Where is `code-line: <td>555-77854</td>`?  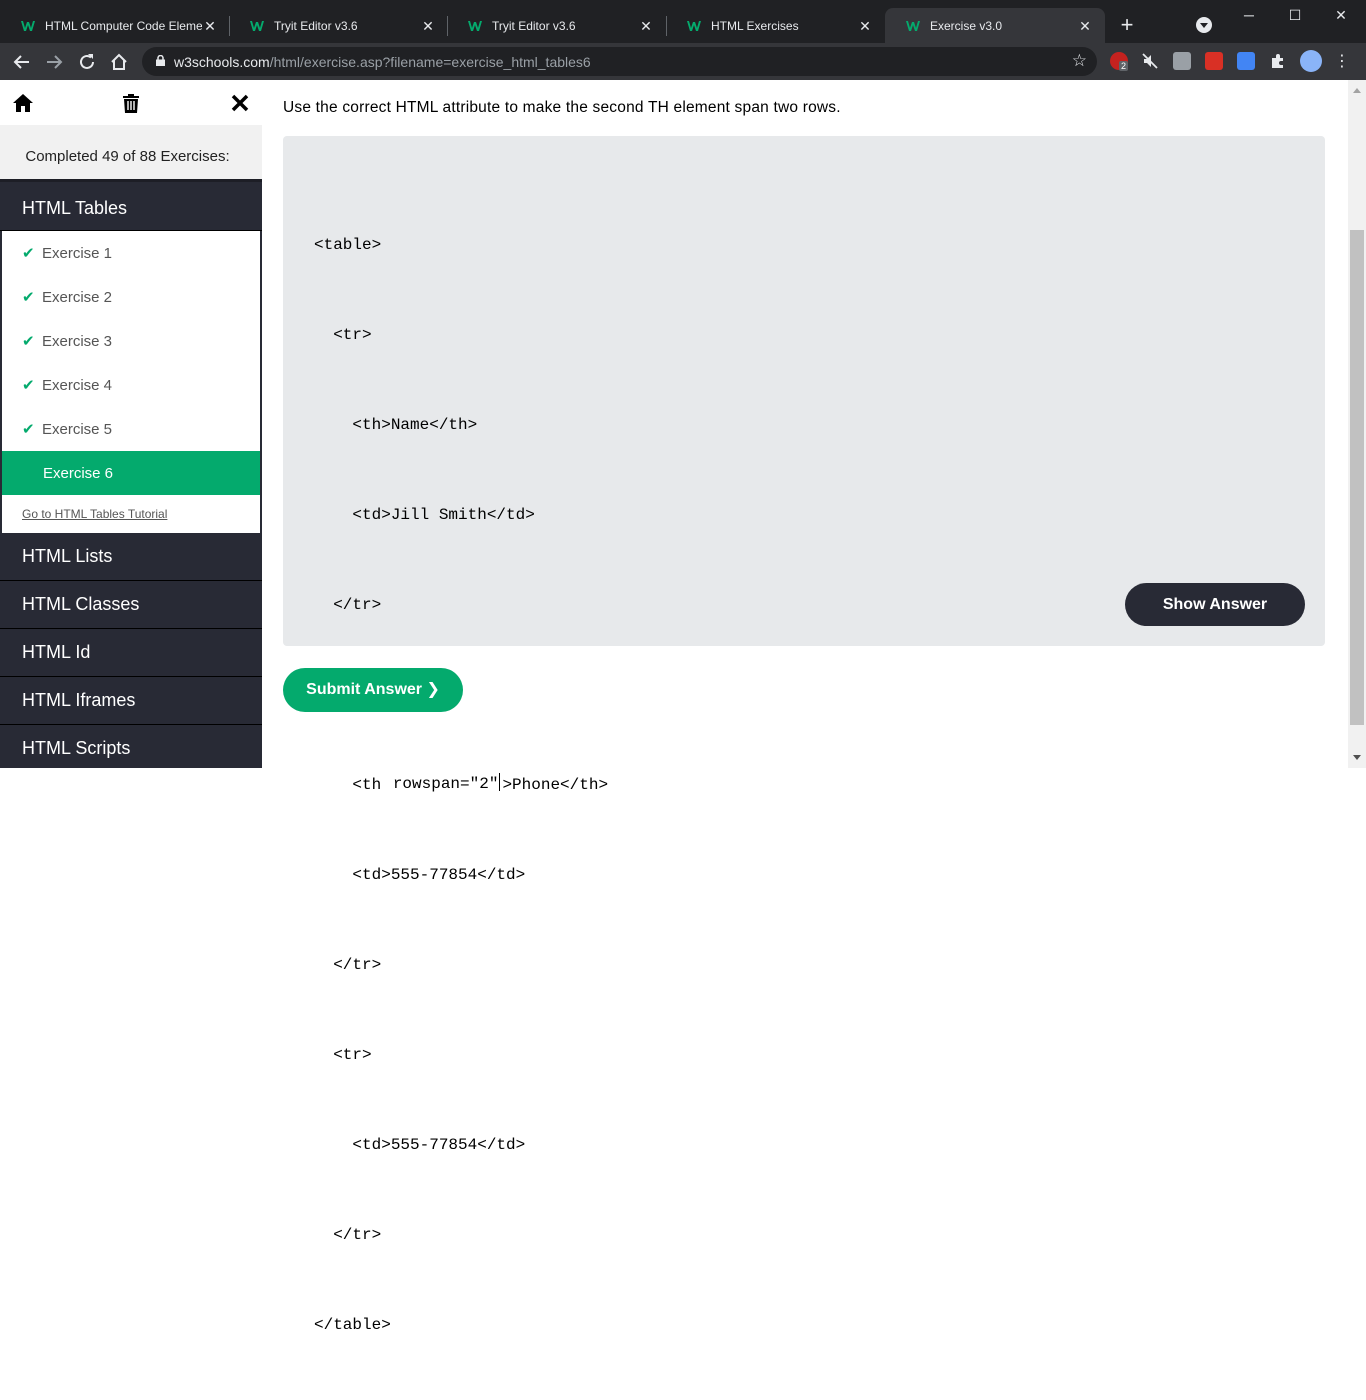
code-line: <td>555-77854</td> is located at coordinates (420, 875).